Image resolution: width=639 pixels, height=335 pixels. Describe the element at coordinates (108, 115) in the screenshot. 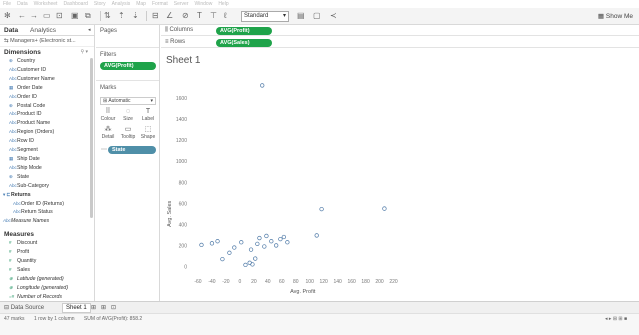

I see `marks-colour-button: ⠿ Colour` at that location.